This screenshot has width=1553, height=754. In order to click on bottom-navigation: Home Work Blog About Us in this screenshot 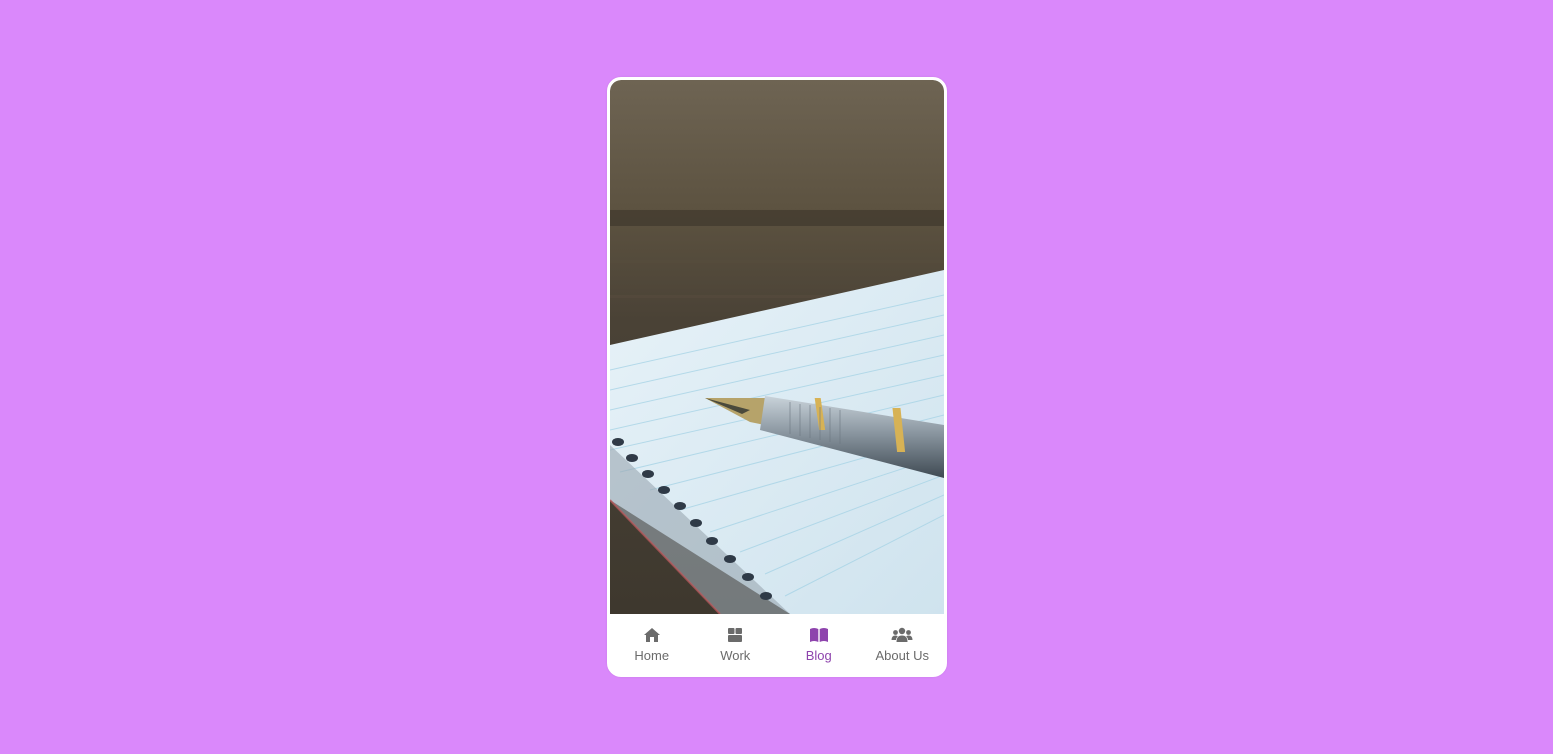, I will do `click(777, 644)`.